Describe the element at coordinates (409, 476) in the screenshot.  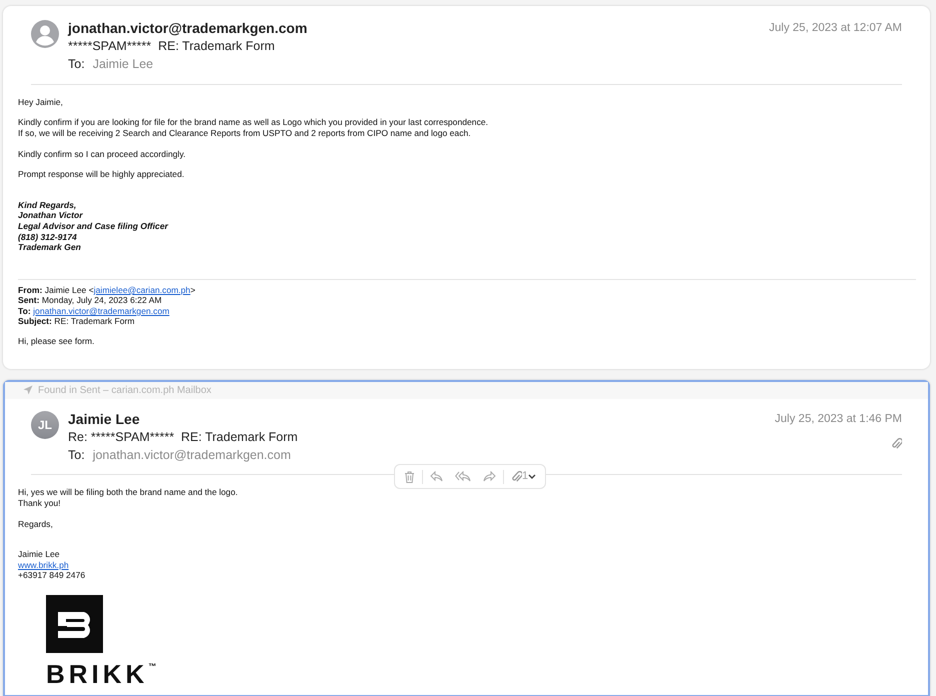
I see `trash-icon` at that location.